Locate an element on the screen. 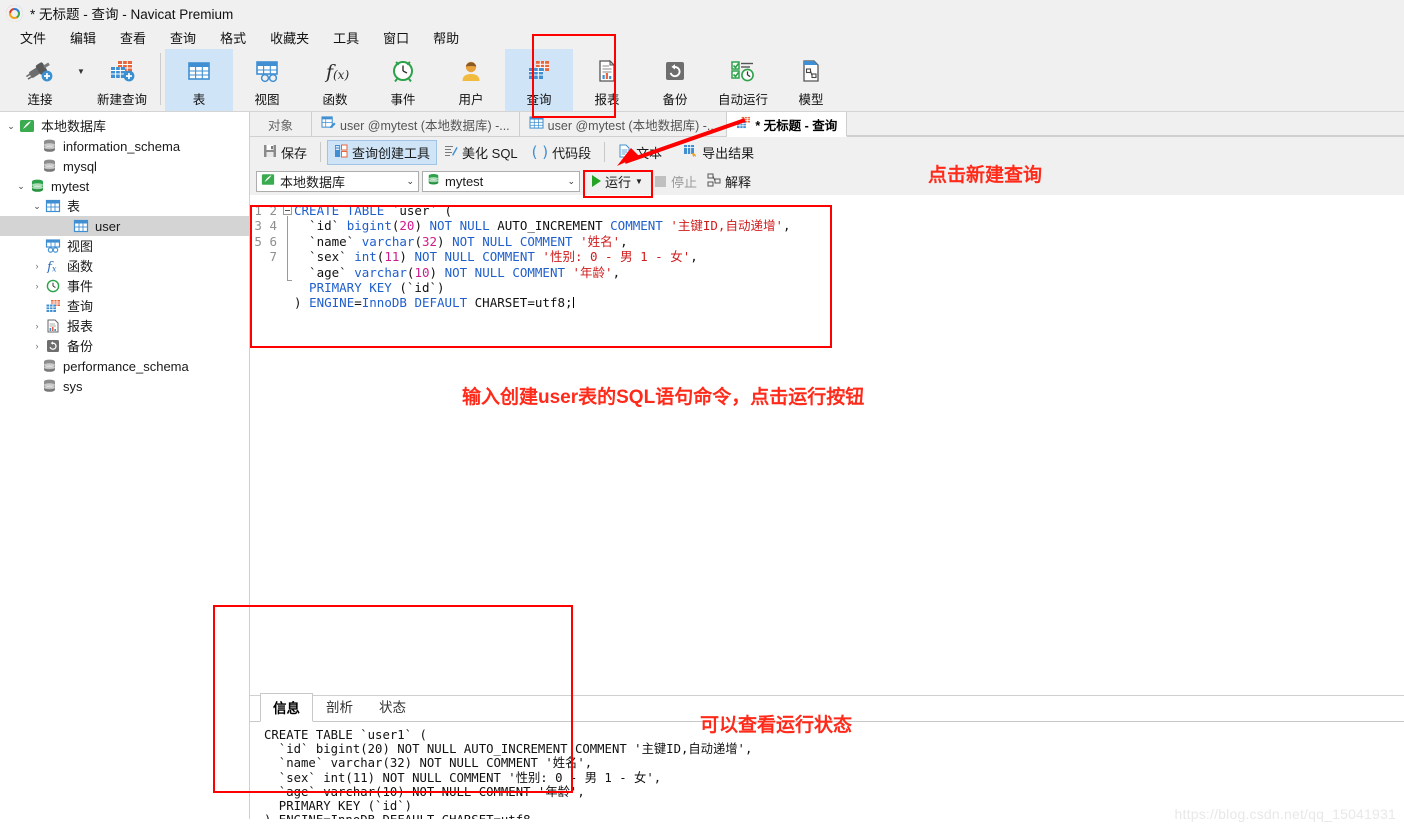 The width and height of the screenshot is (1404, 830). report-icon is located at coordinates (53, 326).